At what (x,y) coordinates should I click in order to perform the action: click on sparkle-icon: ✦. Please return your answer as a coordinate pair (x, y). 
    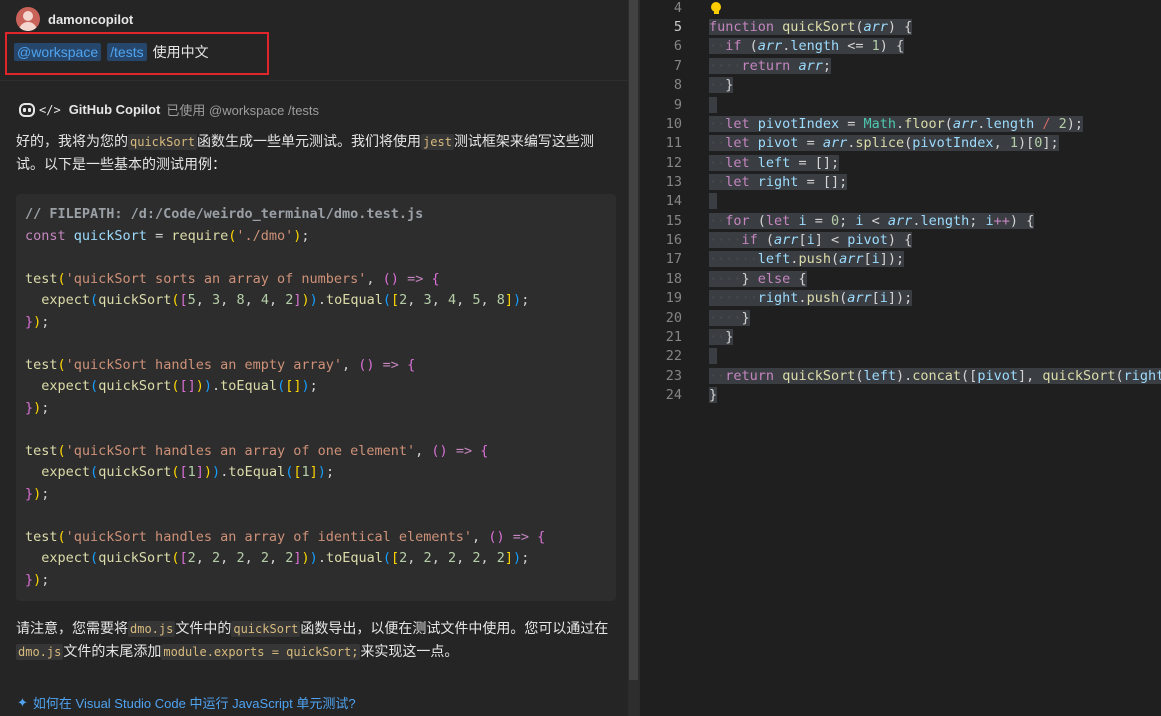
    Looking at the image, I should click on (22, 702).